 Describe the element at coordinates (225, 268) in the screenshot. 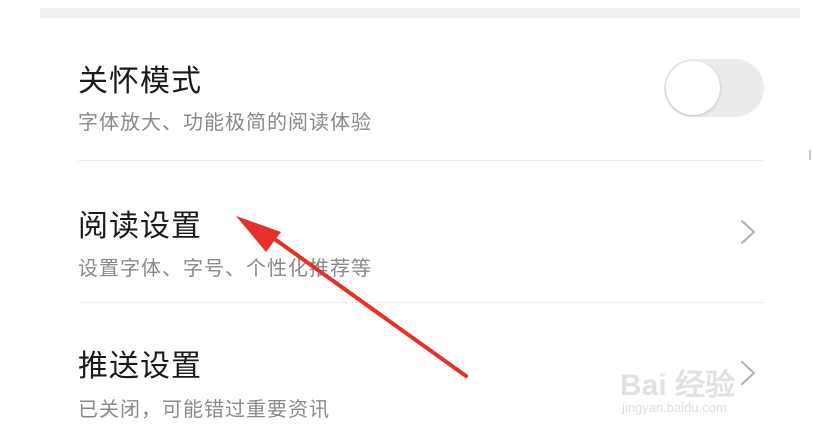

I see `setting-subtitle: 设置字体、字号、个性化推荐等` at that location.